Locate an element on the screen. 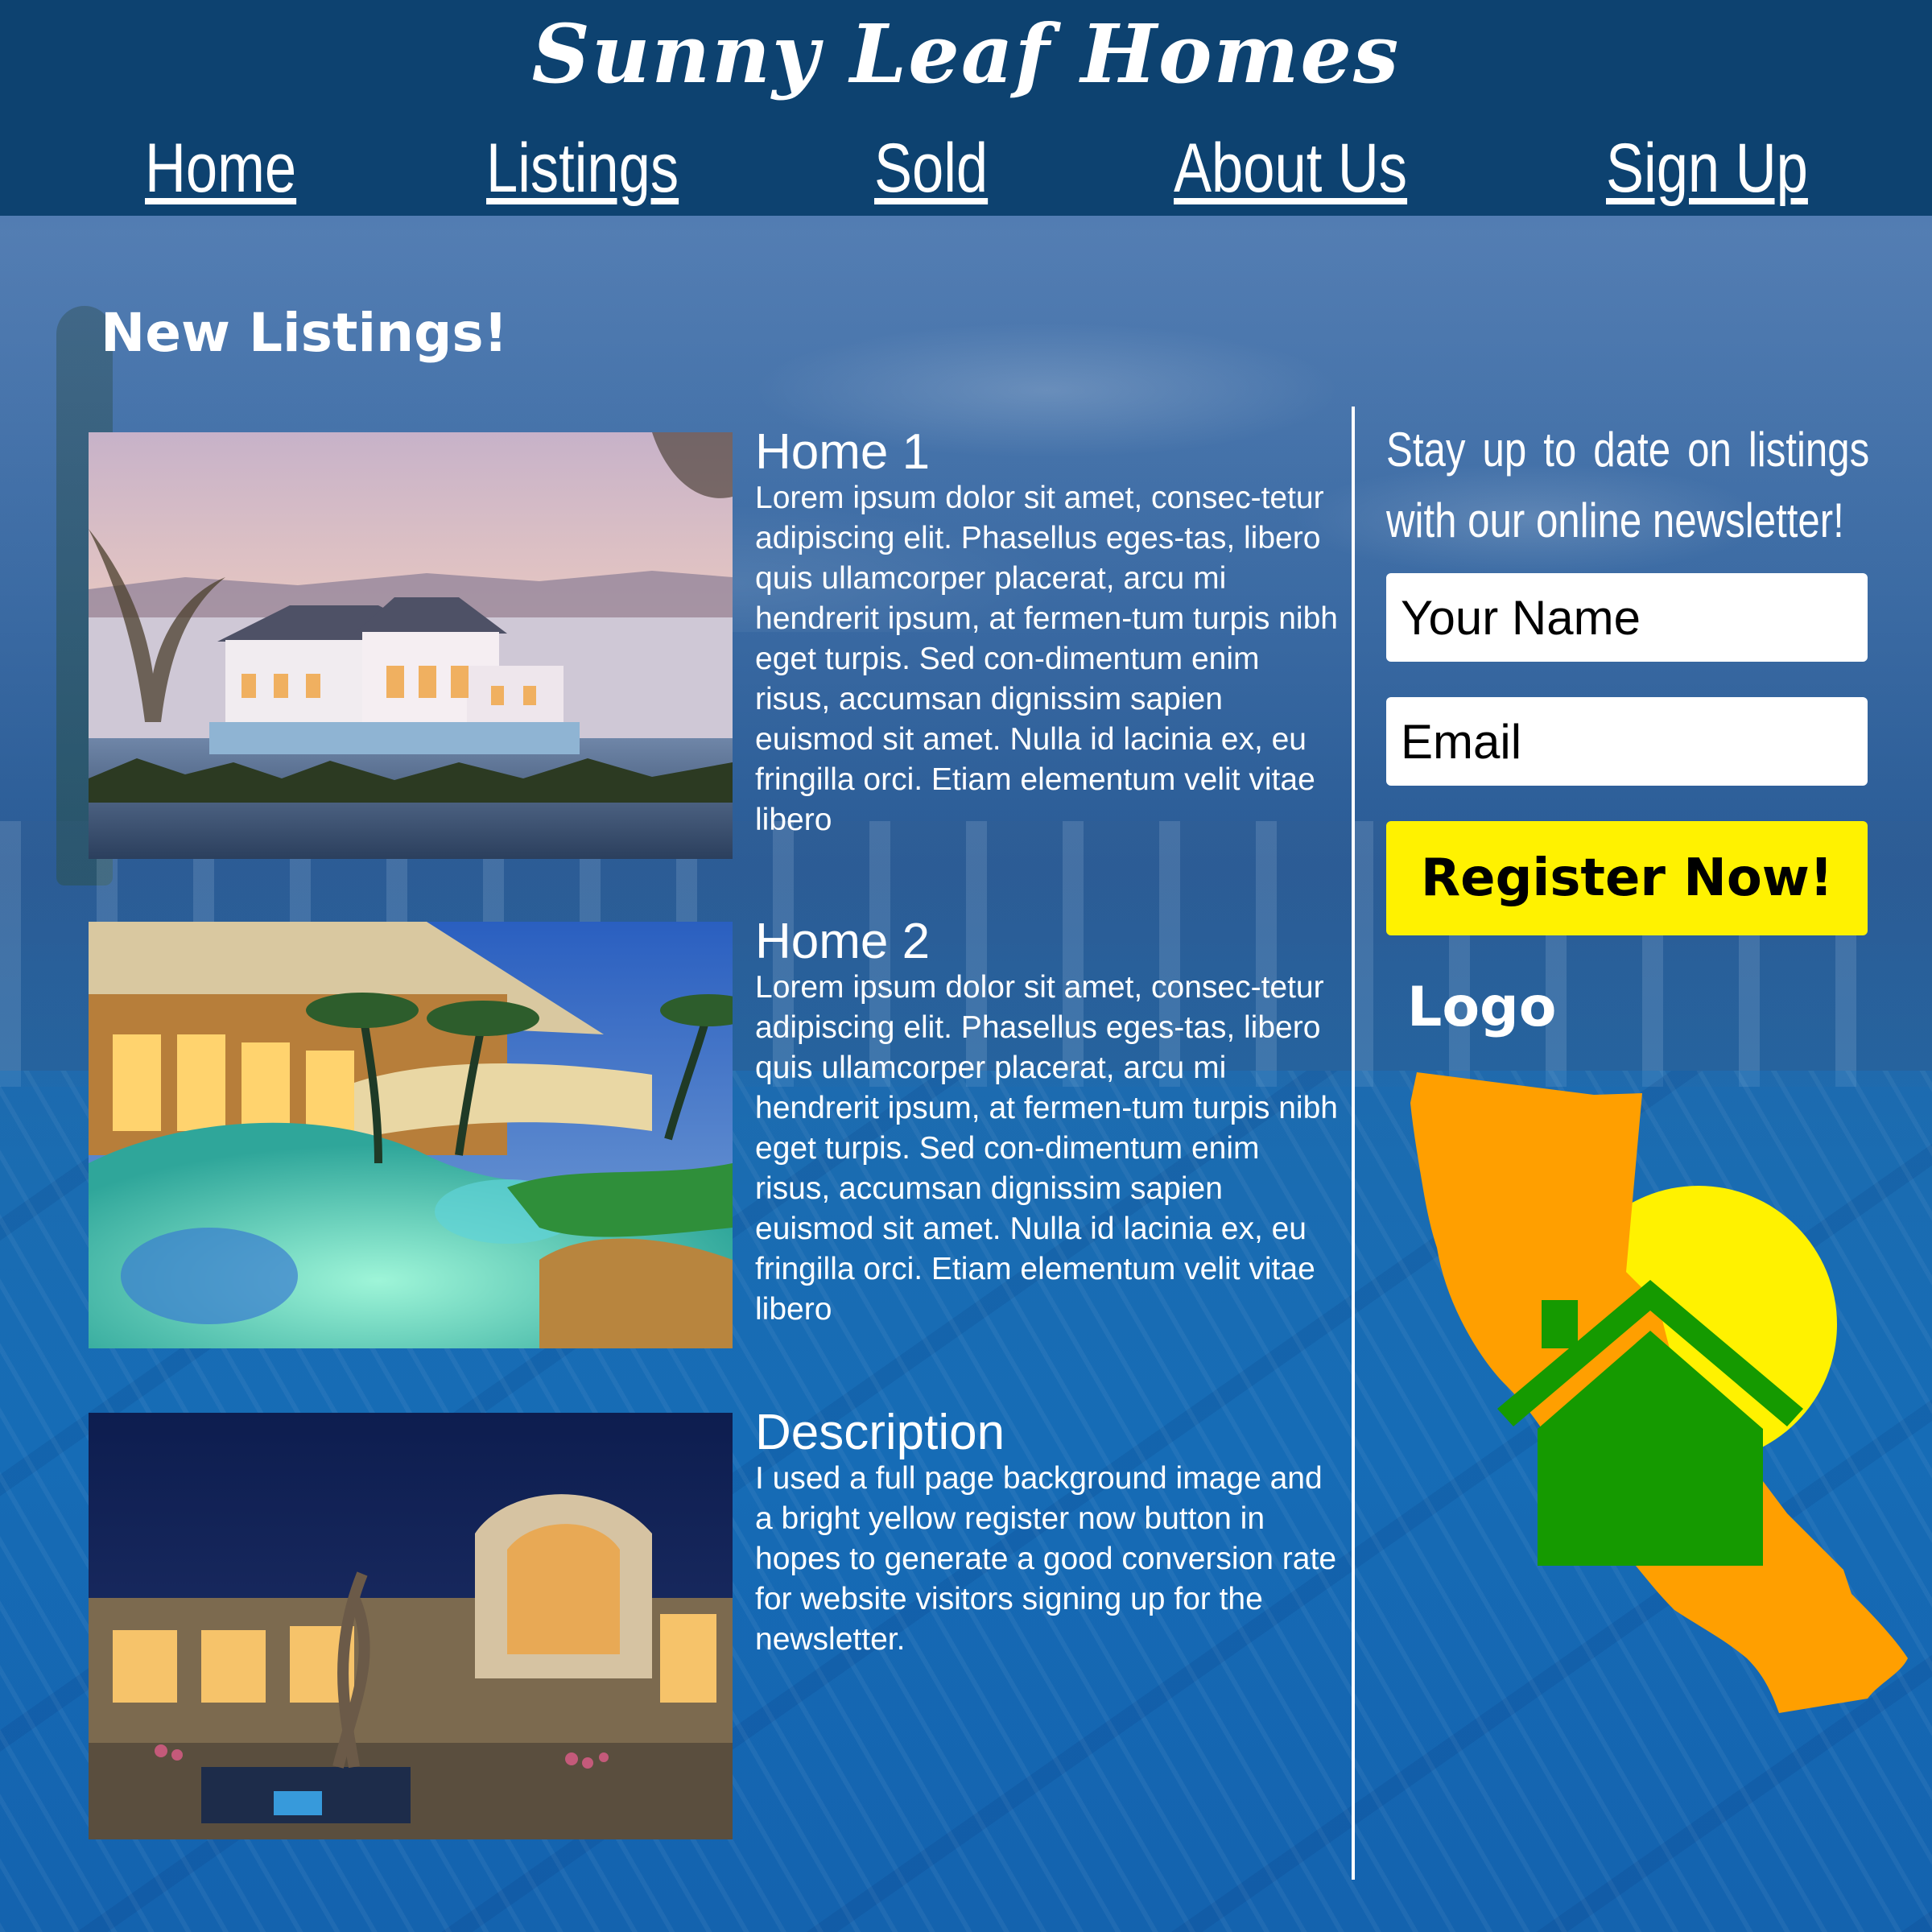 This screenshot has width=1932, height=1932. listing-2-photo is located at coordinates (411, 1135).